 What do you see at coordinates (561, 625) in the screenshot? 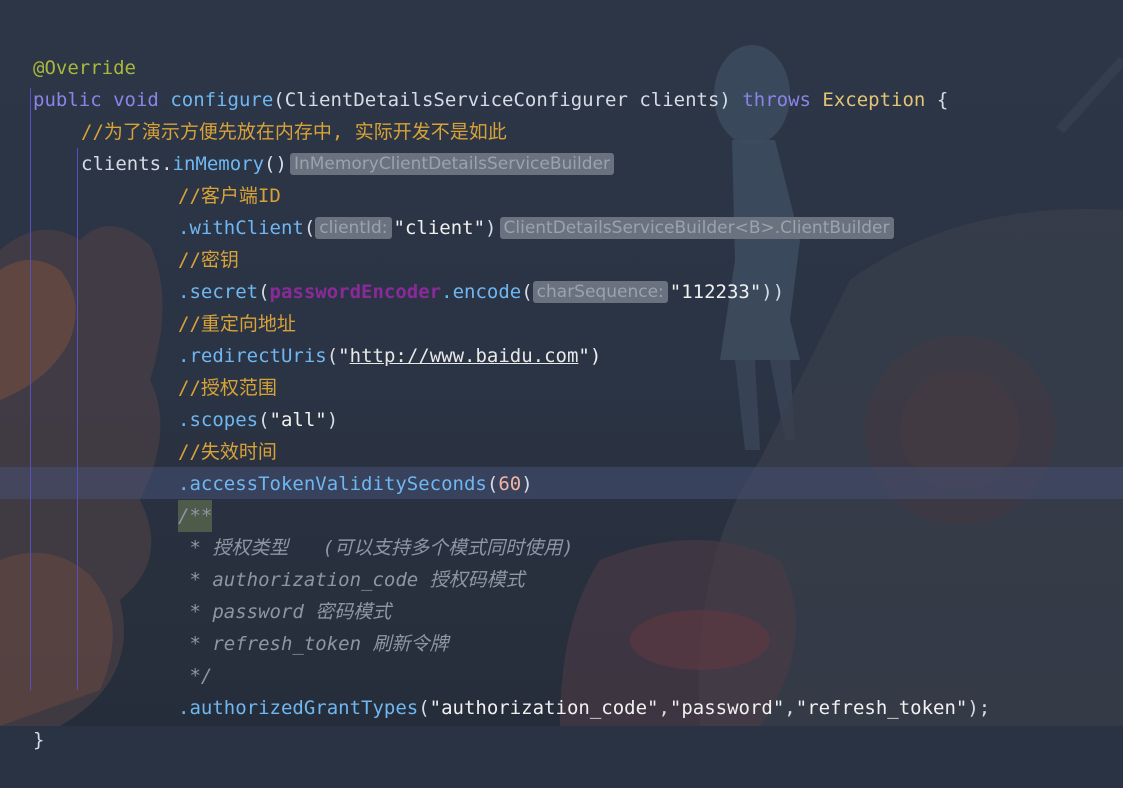
I see `code-line-19: * refresh_token 刷新令牌` at bounding box center [561, 625].